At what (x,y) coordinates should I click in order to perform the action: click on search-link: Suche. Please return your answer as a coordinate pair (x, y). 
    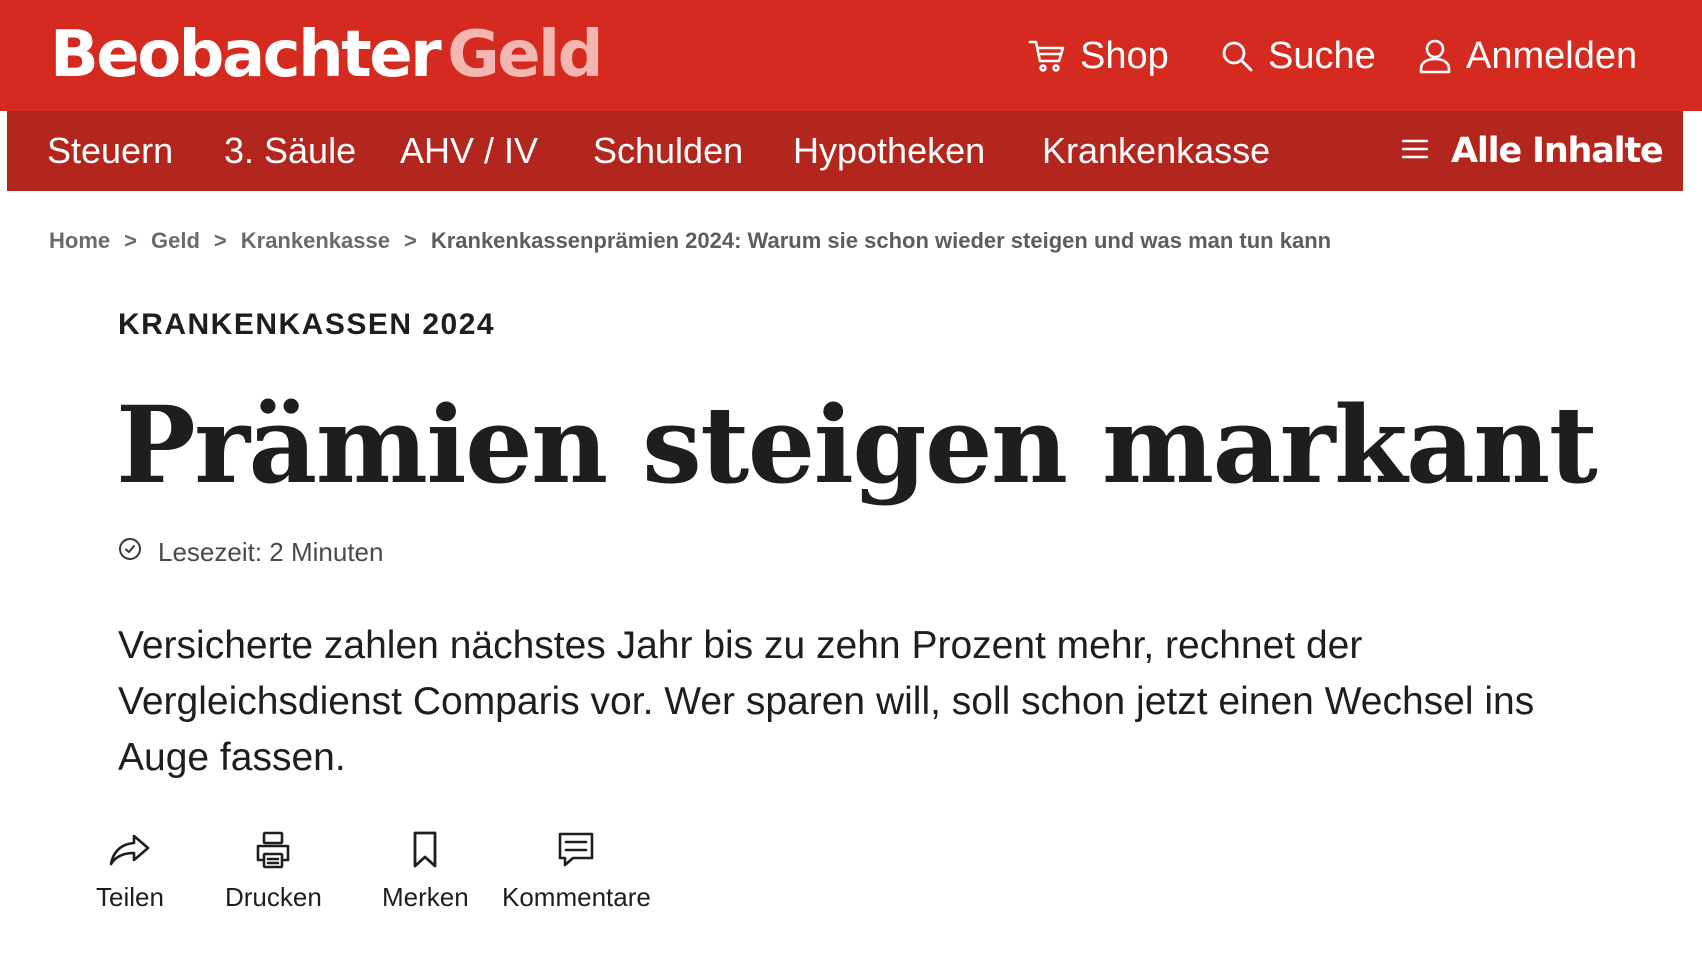
    Looking at the image, I should click on (1298, 56).